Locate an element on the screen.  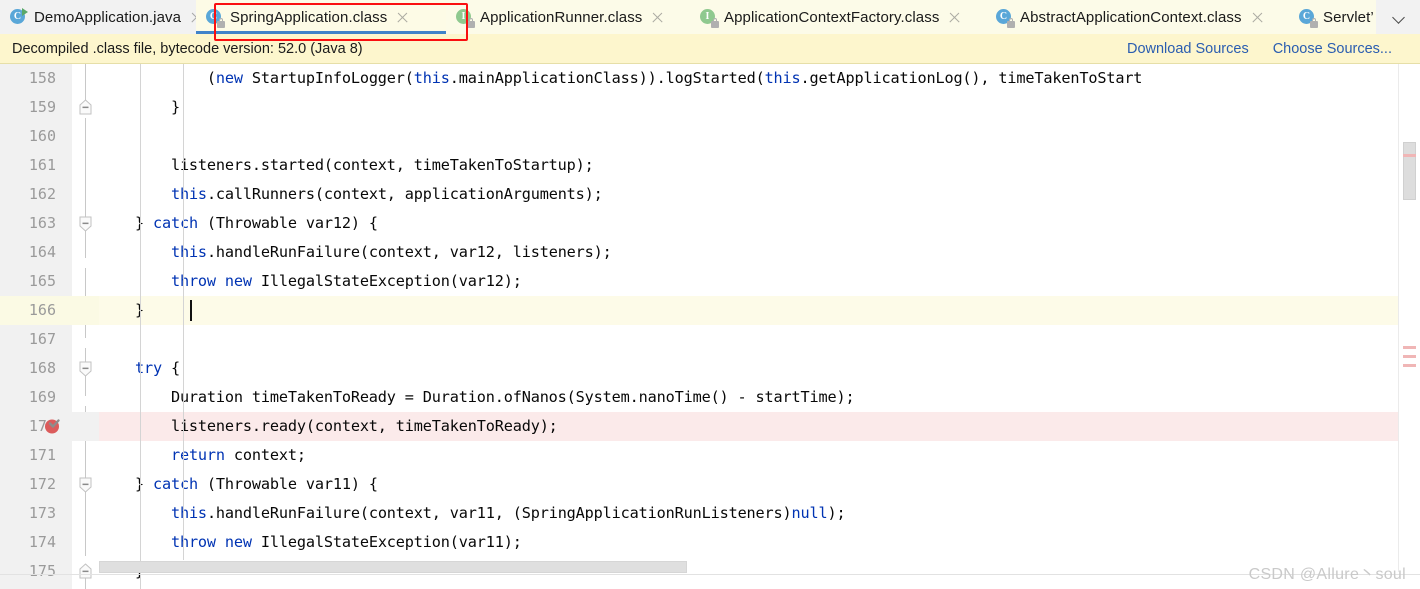
line-number: 165 is located at coordinates (42, 281).